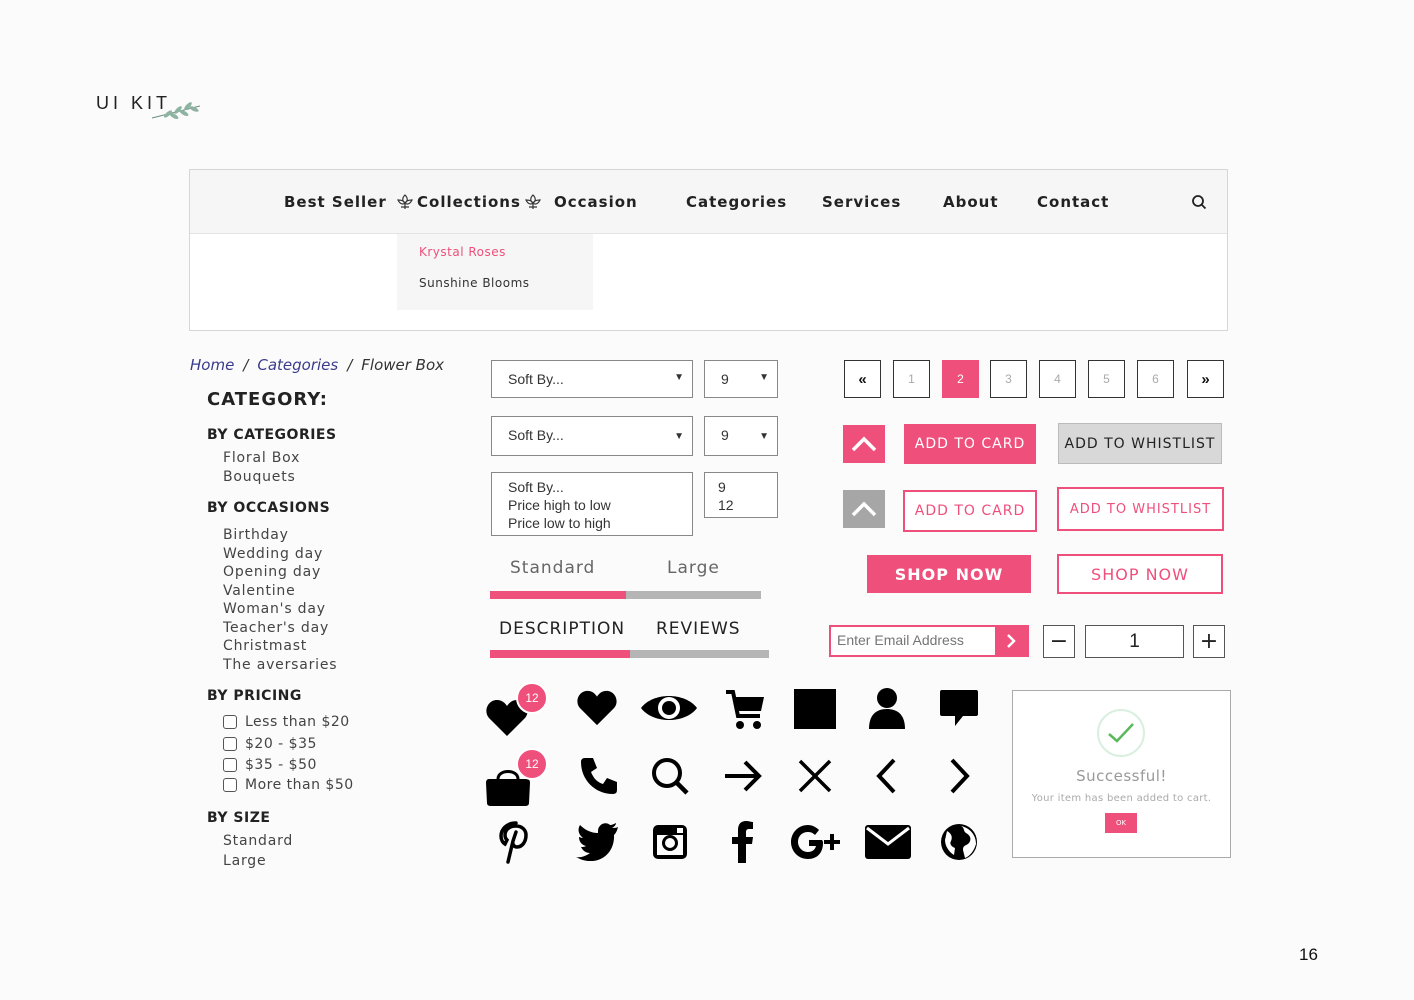 The width and height of the screenshot is (1414, 1000). Describe the element at coordinates (276, 628) in the screenshot. I see `occasion-item: Teacher's day` at that location.